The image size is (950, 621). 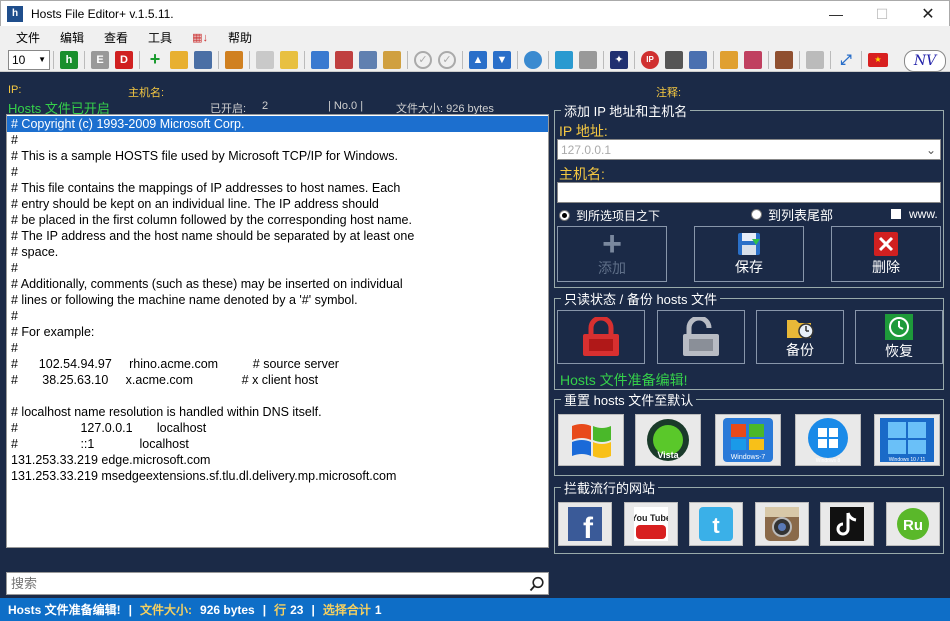 I want to click on check-all-icon: ✓, so click(x=447, y=59).